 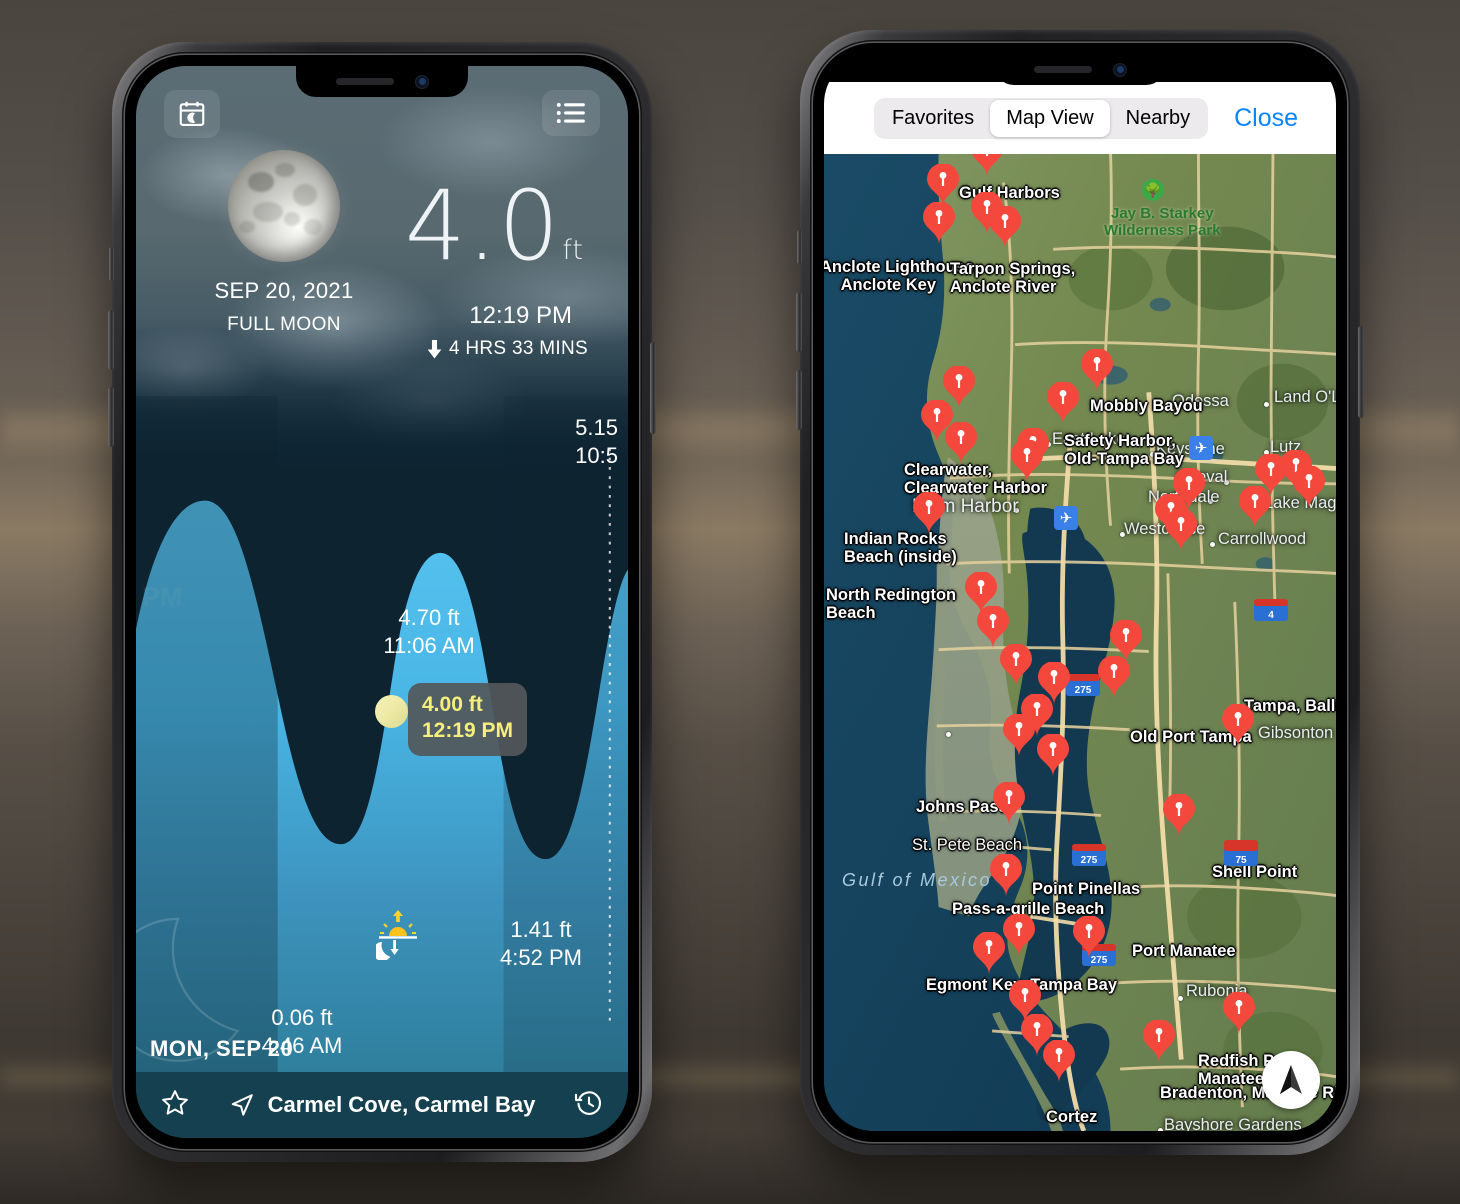 I want to click on low-tide-2-time: 4:52 PM, so click(x=541, y=957).